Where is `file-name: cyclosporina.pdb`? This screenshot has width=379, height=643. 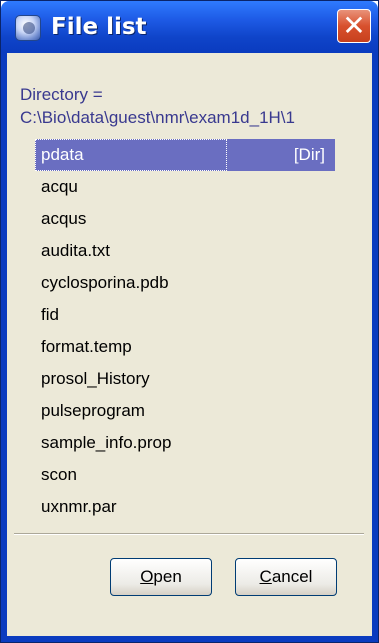 file-name: cyclosporina.pdb is located at coordinates (105, 282).